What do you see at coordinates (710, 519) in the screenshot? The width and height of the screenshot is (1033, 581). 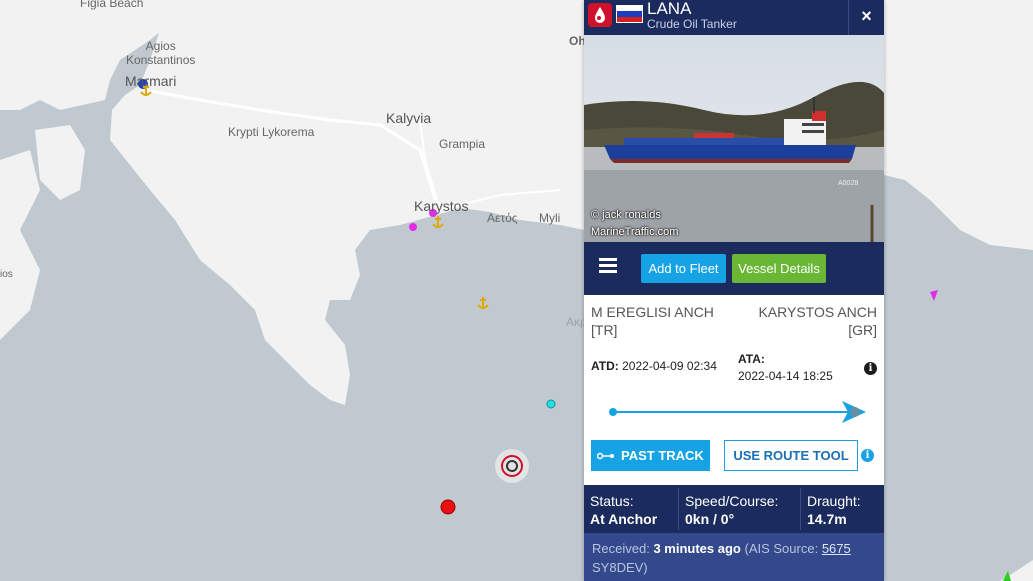 I see `speed-course-value: 0kn / 0°` at bounding box center [710, 519].